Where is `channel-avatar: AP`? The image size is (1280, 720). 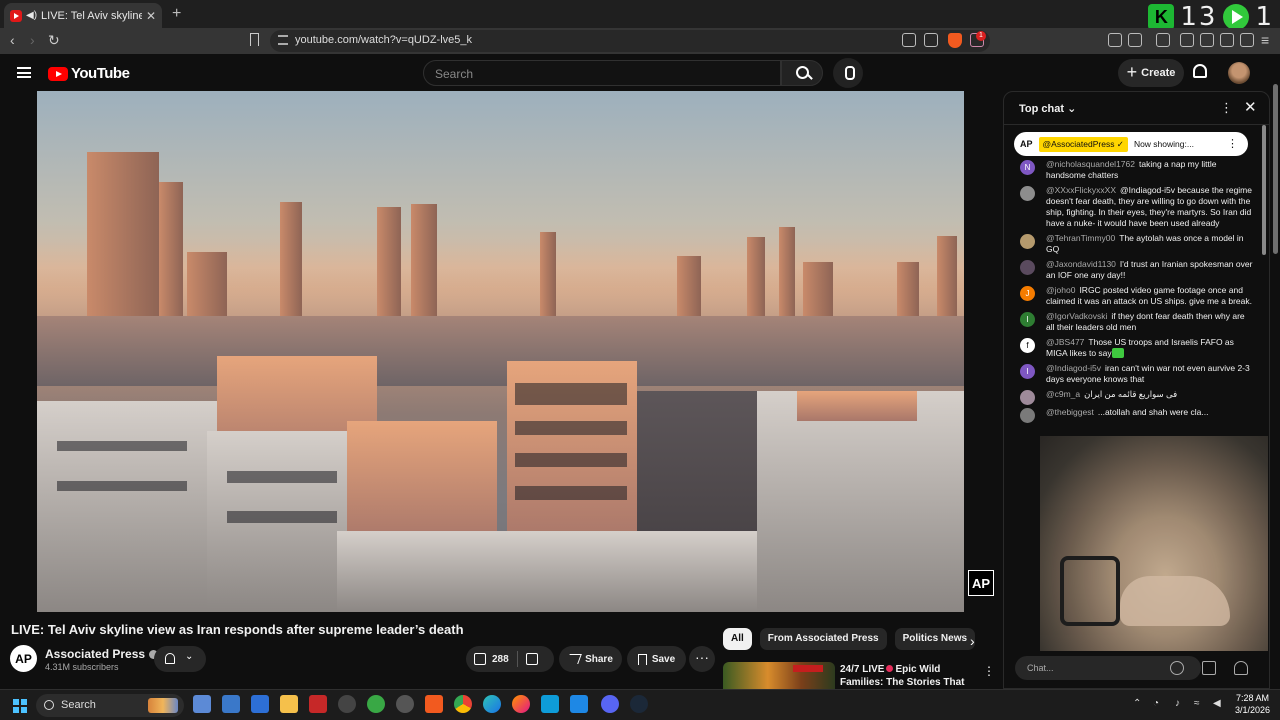
channel-avatar: AP is located at coordinates (23, 658).